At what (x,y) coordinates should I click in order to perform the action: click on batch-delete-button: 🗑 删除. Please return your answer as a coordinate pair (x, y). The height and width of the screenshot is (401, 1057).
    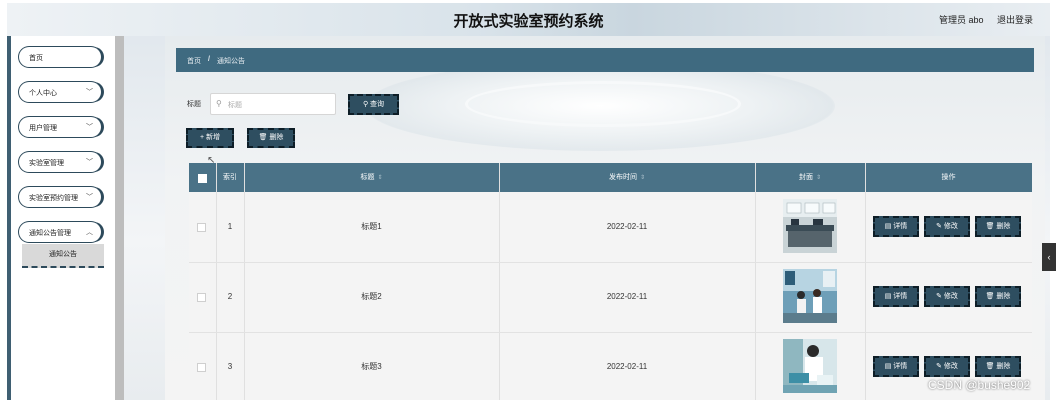
    Looking at the image, I should click on (271, 138).